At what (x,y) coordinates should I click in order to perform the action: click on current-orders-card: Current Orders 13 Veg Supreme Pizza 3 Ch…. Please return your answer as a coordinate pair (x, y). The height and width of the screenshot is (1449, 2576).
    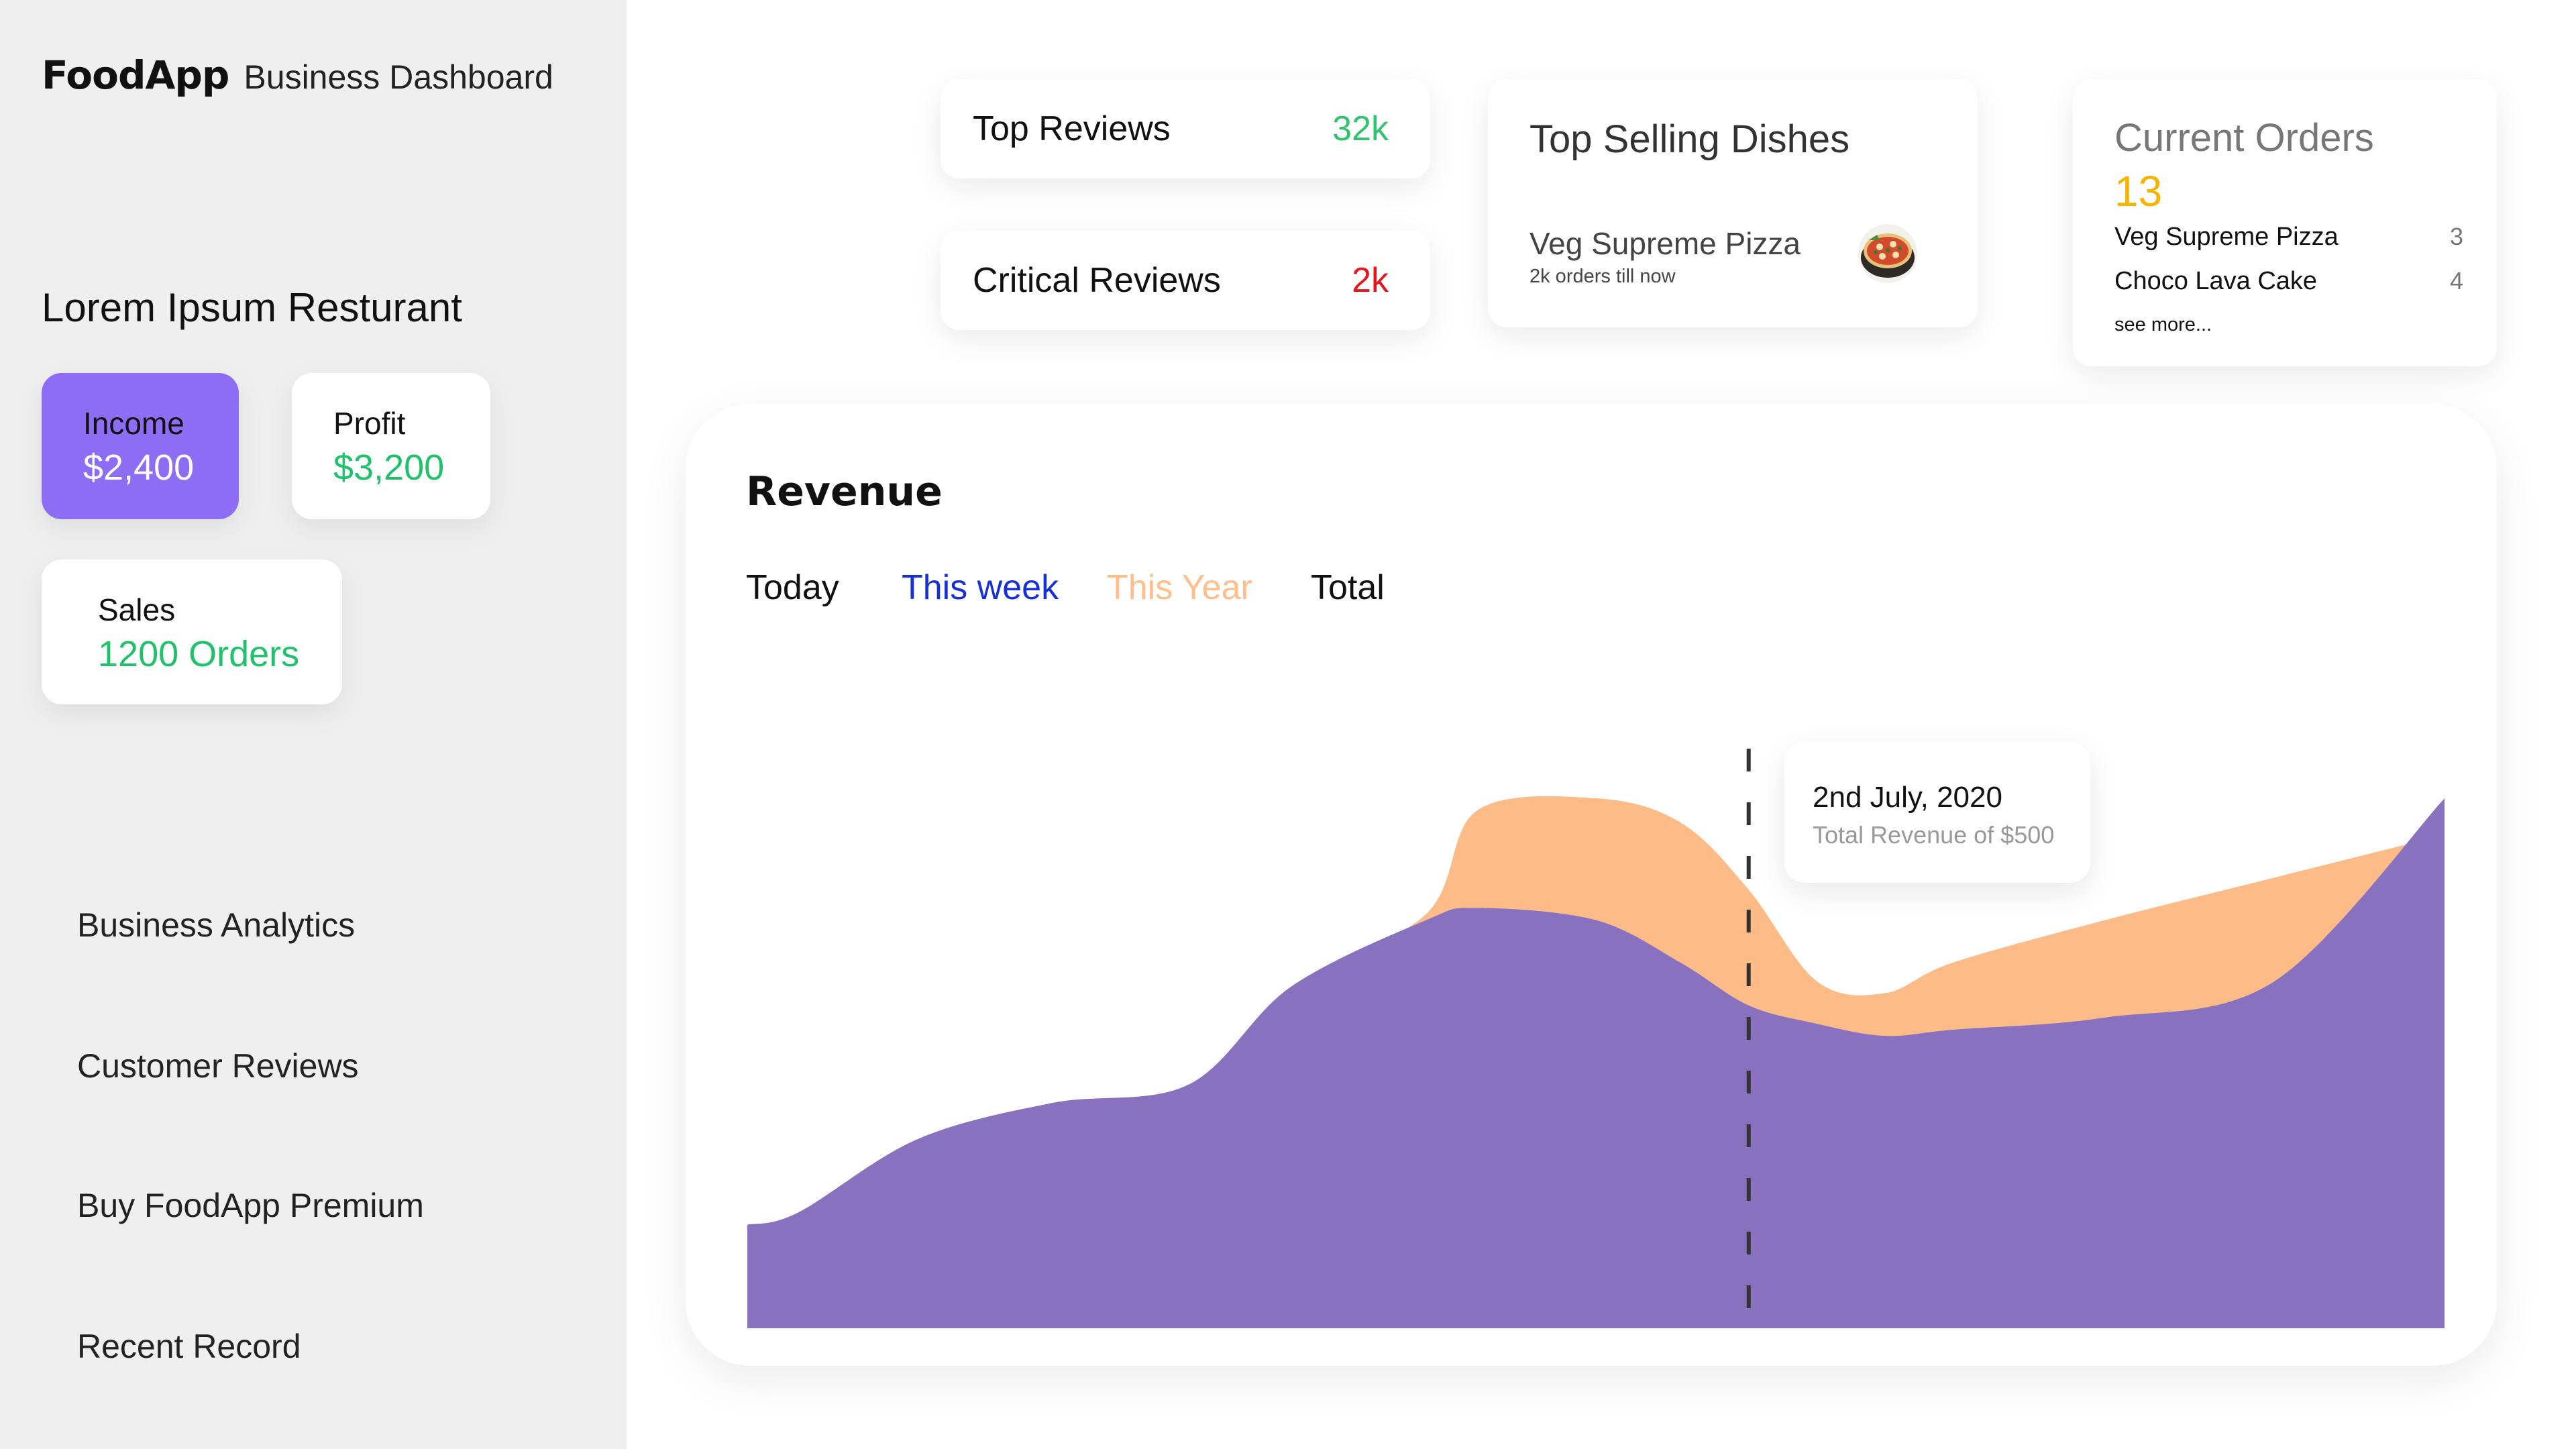
    Looking at the image, I should click on (2285, 222).